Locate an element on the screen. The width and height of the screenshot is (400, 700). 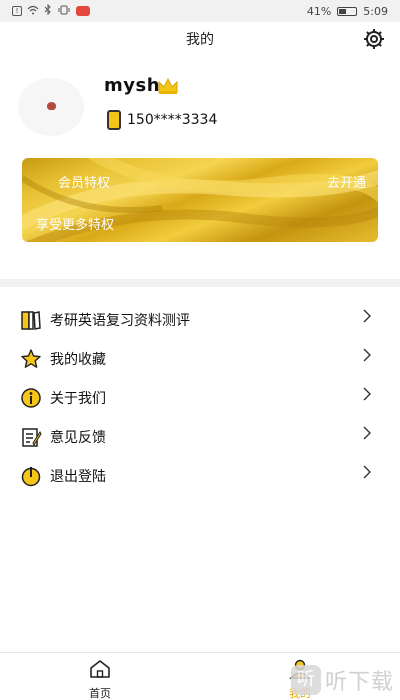
section-divider is located at coordinates (200, 283).